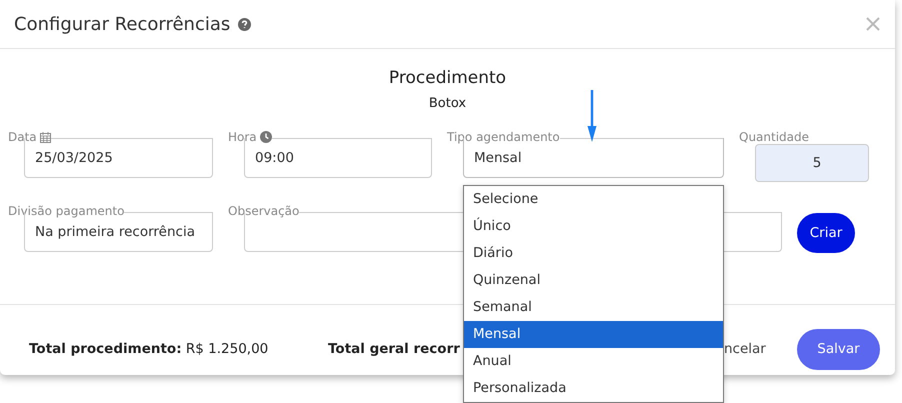  What do you see at coordinates (448, 103) in the screenshot?
I see `procedure-name: Botox` at bounding box center [448, 103].